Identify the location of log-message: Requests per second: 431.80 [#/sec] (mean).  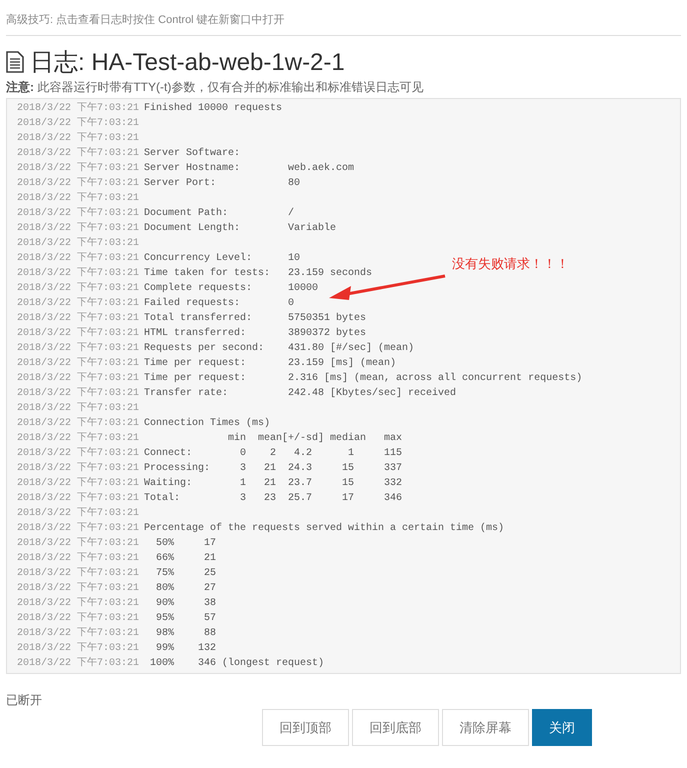
(279, 349).